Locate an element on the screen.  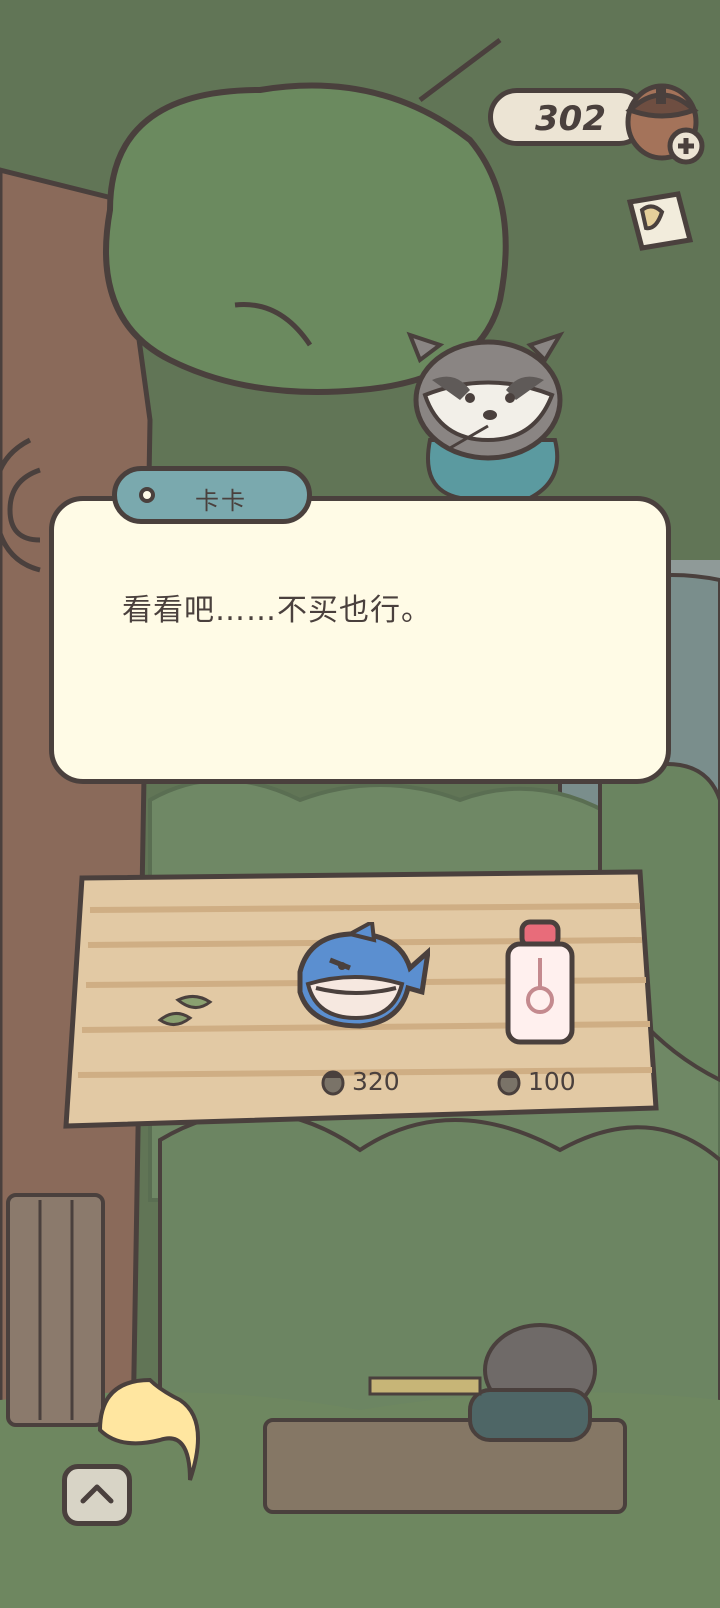
shop-item-glass-bottle is located at coordinates (540, 983).